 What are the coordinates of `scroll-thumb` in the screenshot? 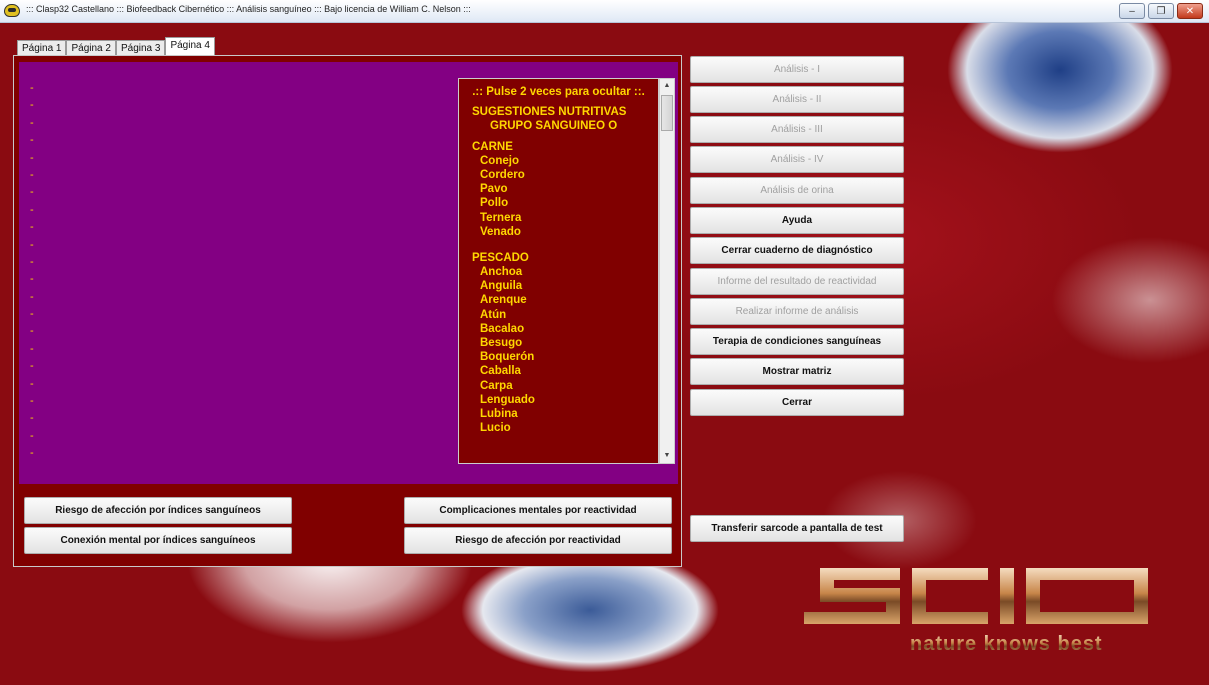 It's located at (667, 113).